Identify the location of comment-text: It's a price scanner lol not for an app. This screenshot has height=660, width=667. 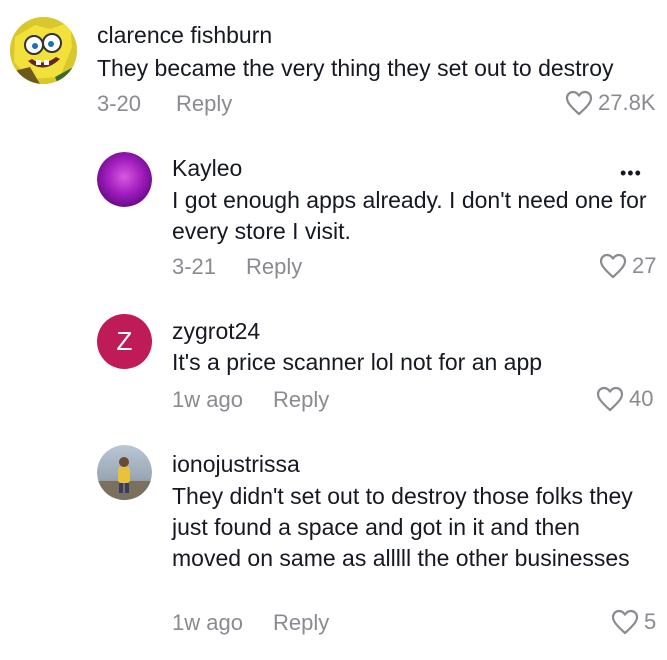
(357, 362).